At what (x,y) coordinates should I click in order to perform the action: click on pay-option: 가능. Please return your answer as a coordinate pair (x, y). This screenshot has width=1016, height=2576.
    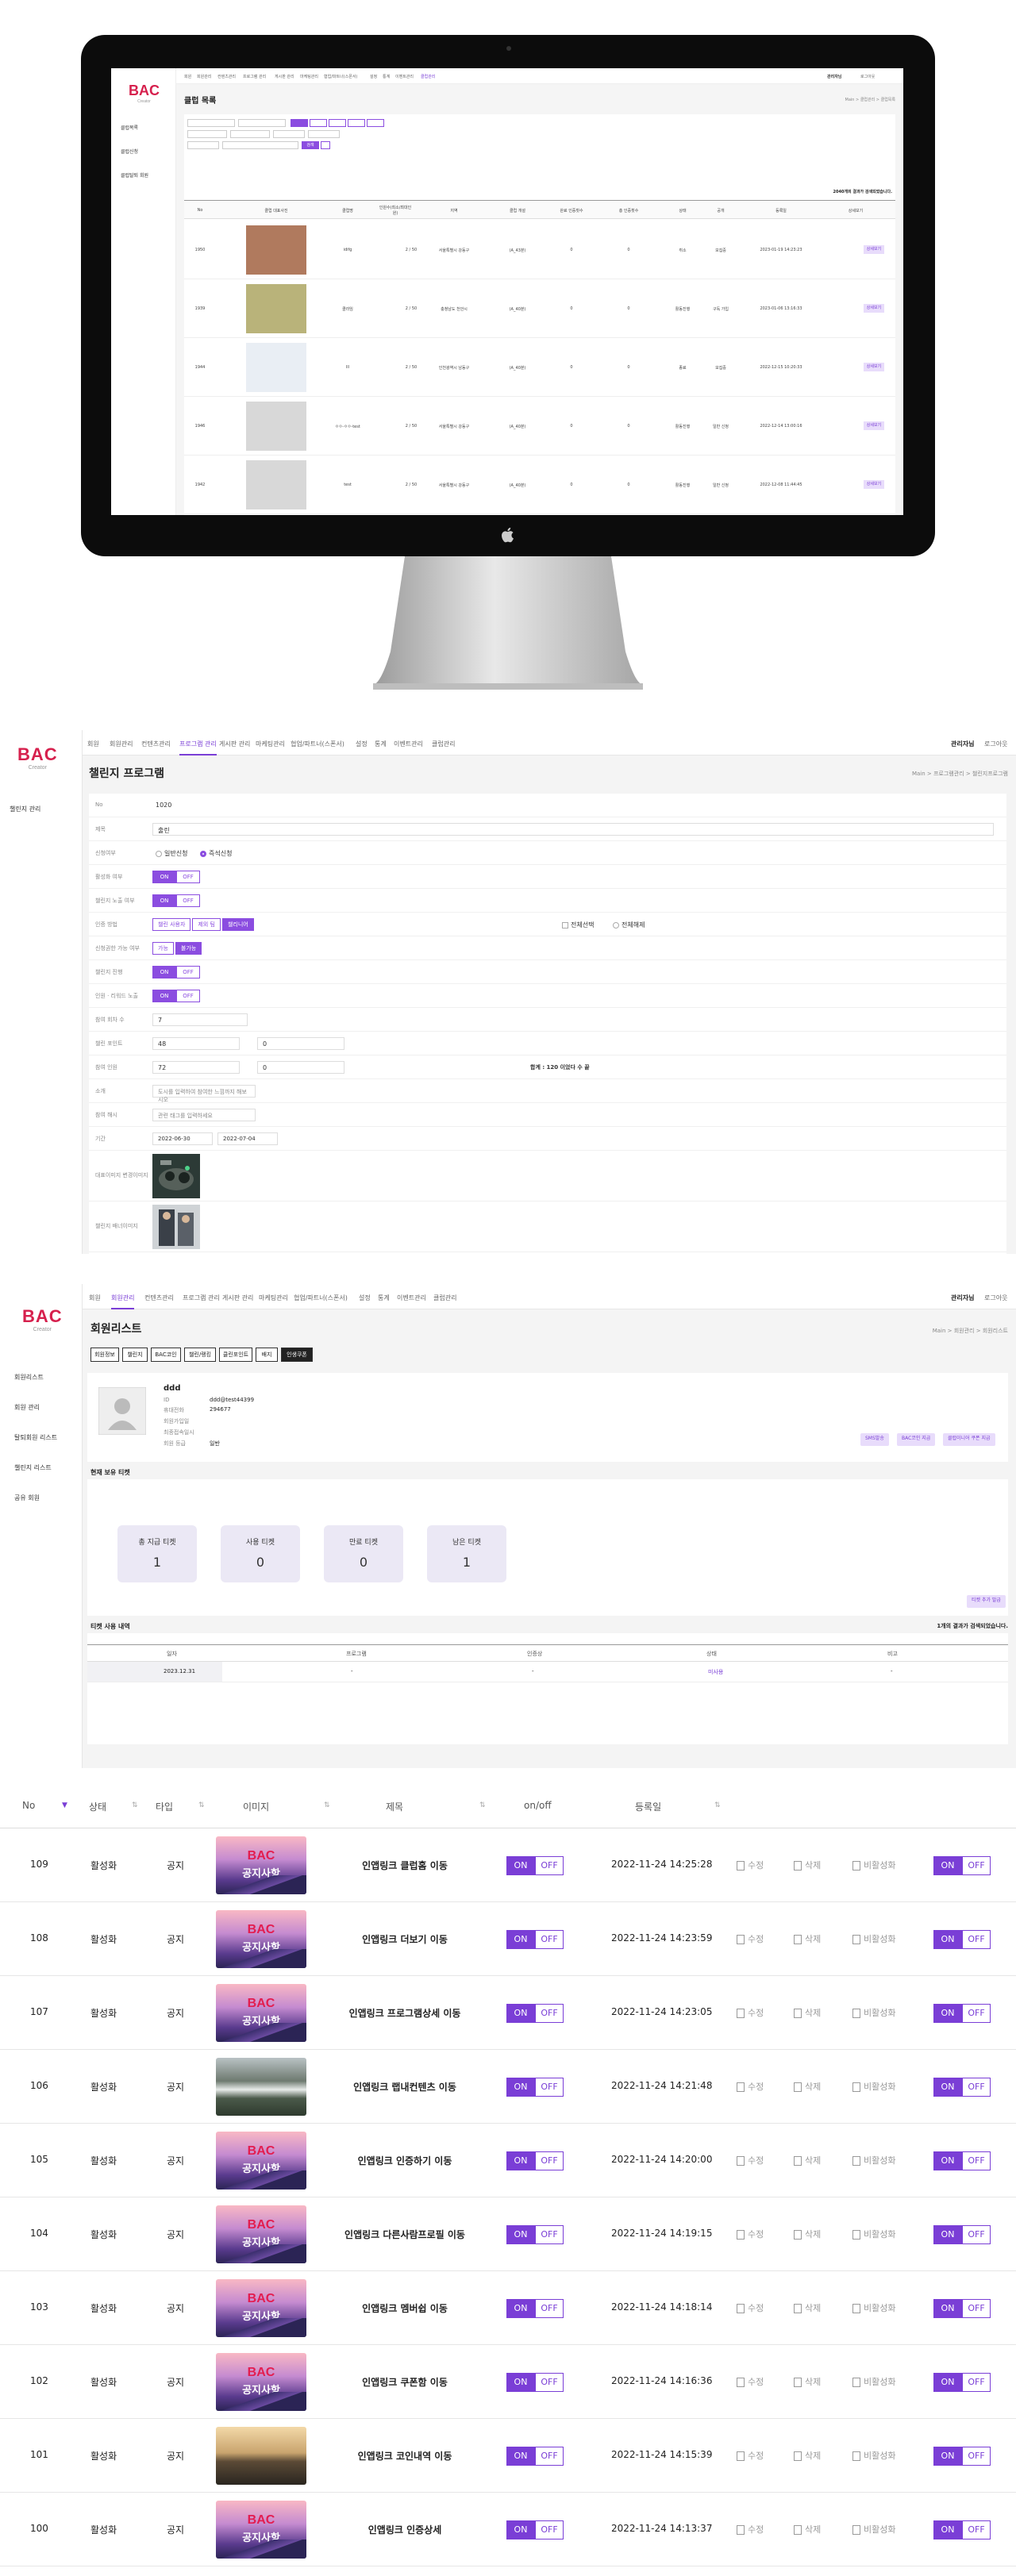
    Looking at the image, I should click on (163, 948).